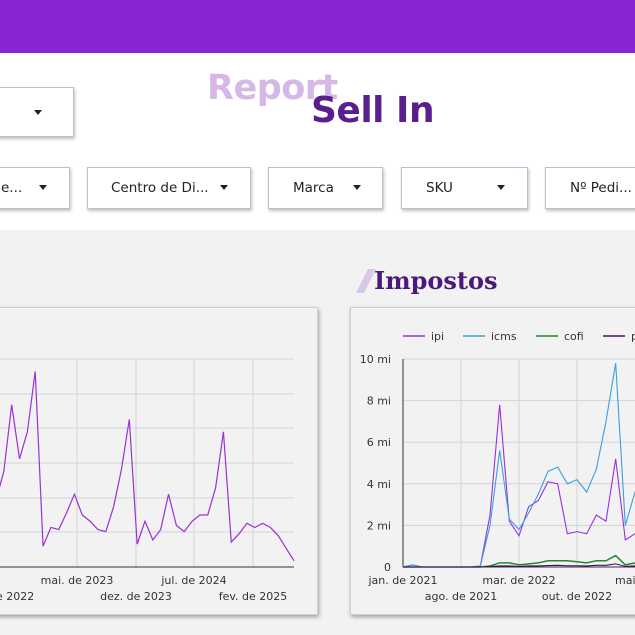 Image resolution: width=635 pixels, height=635 pixels. Describe the element at coordinates (577, 596) in the screenshot. I see `x-tick-label: out. de 2022` at that location.